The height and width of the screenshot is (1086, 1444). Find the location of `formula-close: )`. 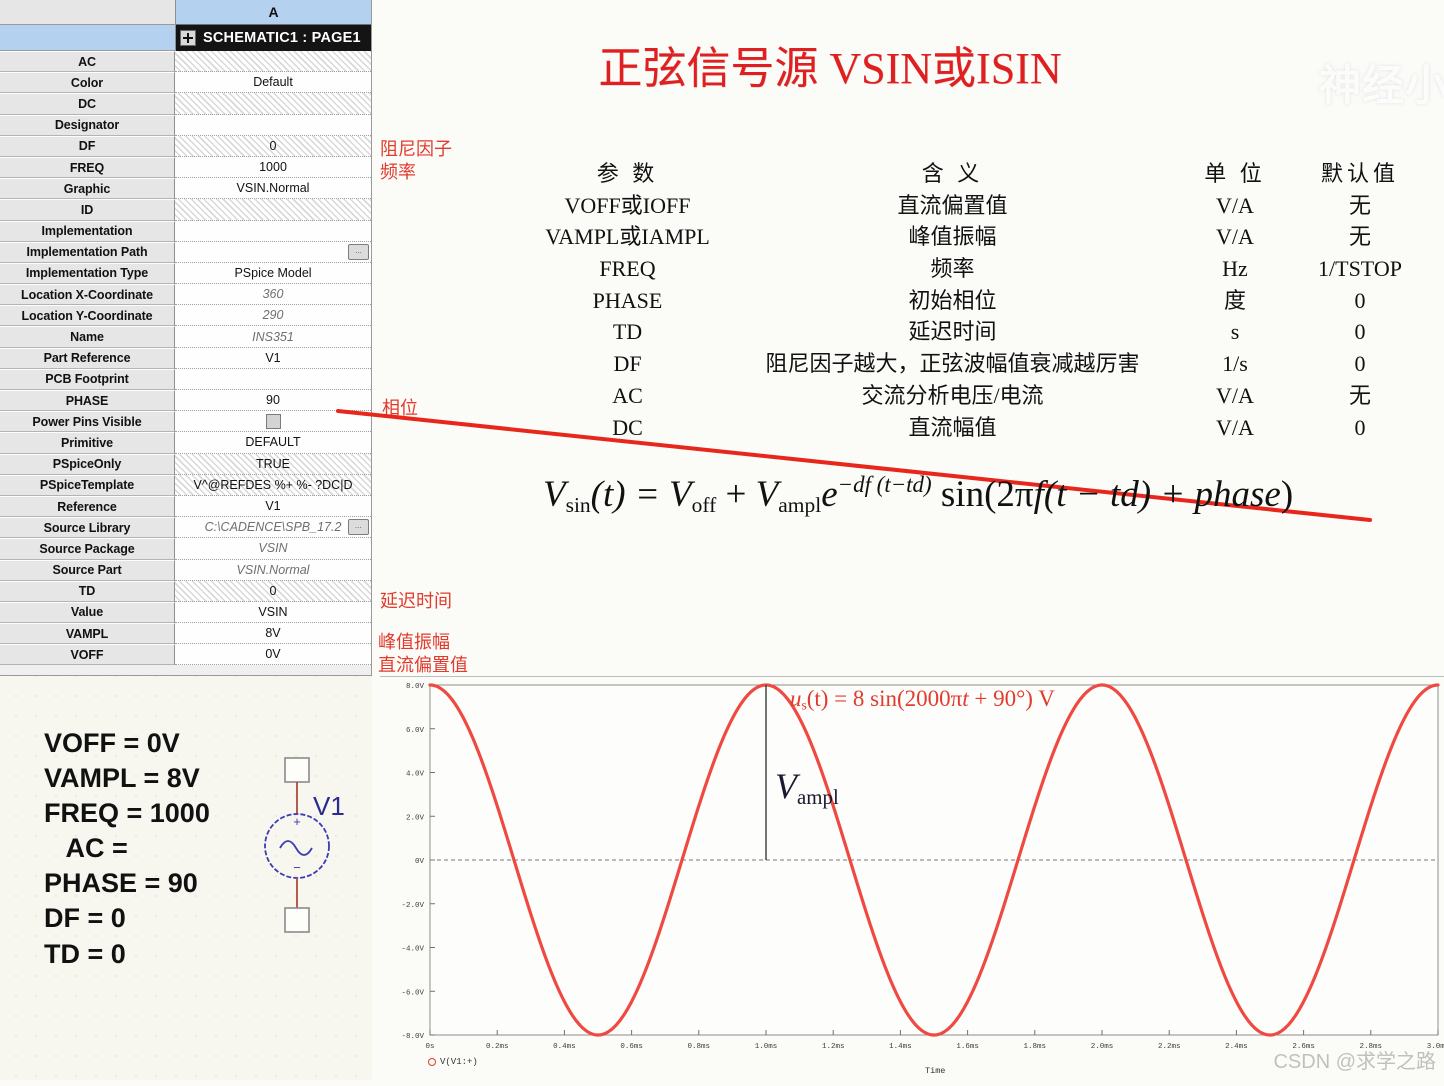

formula-close: ) is located at coordinates (1287, 495).